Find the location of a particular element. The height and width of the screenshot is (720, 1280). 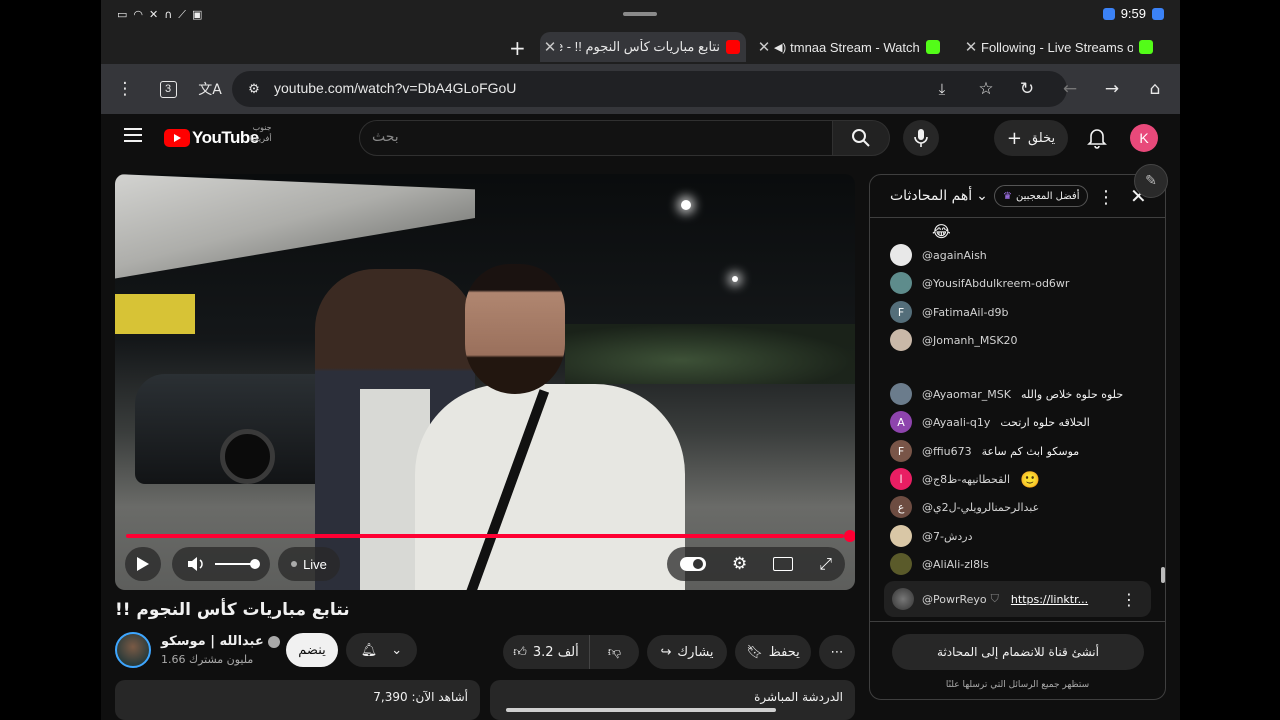

chat-text: موسكو ابث كم ساعة is located at coordinates (1030, 451).